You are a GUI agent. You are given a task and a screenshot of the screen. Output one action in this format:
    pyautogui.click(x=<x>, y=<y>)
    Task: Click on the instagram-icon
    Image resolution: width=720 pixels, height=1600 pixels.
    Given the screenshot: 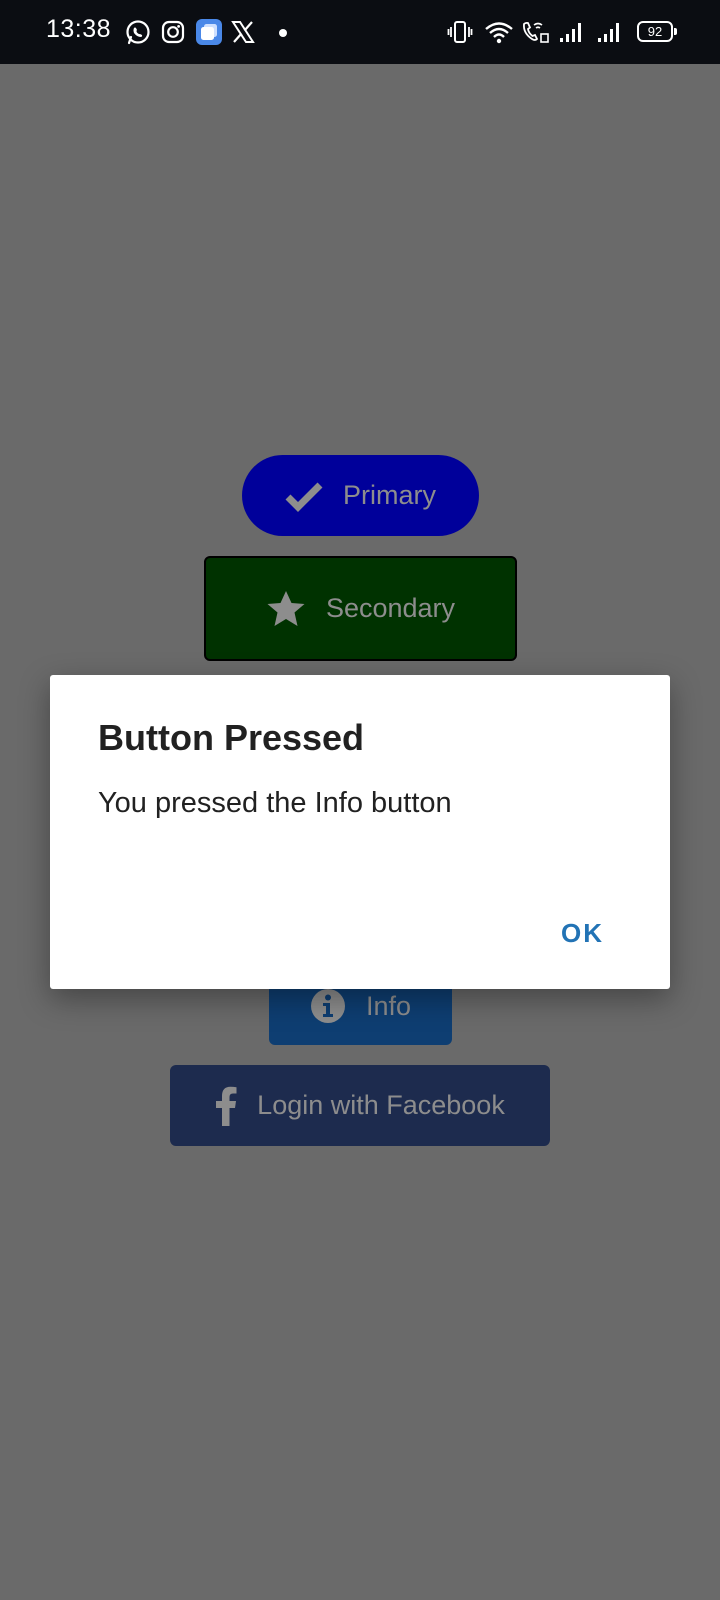 What is the action you would take?
    pyautogui.click(x=173, y=32)
    